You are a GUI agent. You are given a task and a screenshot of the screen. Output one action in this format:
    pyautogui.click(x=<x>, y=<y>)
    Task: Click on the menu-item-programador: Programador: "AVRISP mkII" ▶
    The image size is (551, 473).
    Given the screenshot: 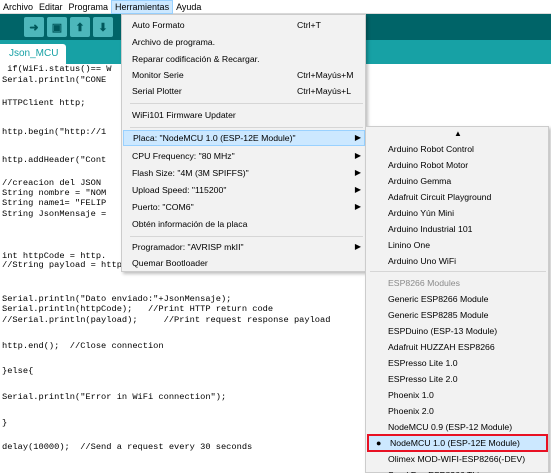 What is the action you would take?
    pyautogui.click(x=248, y=247)
    